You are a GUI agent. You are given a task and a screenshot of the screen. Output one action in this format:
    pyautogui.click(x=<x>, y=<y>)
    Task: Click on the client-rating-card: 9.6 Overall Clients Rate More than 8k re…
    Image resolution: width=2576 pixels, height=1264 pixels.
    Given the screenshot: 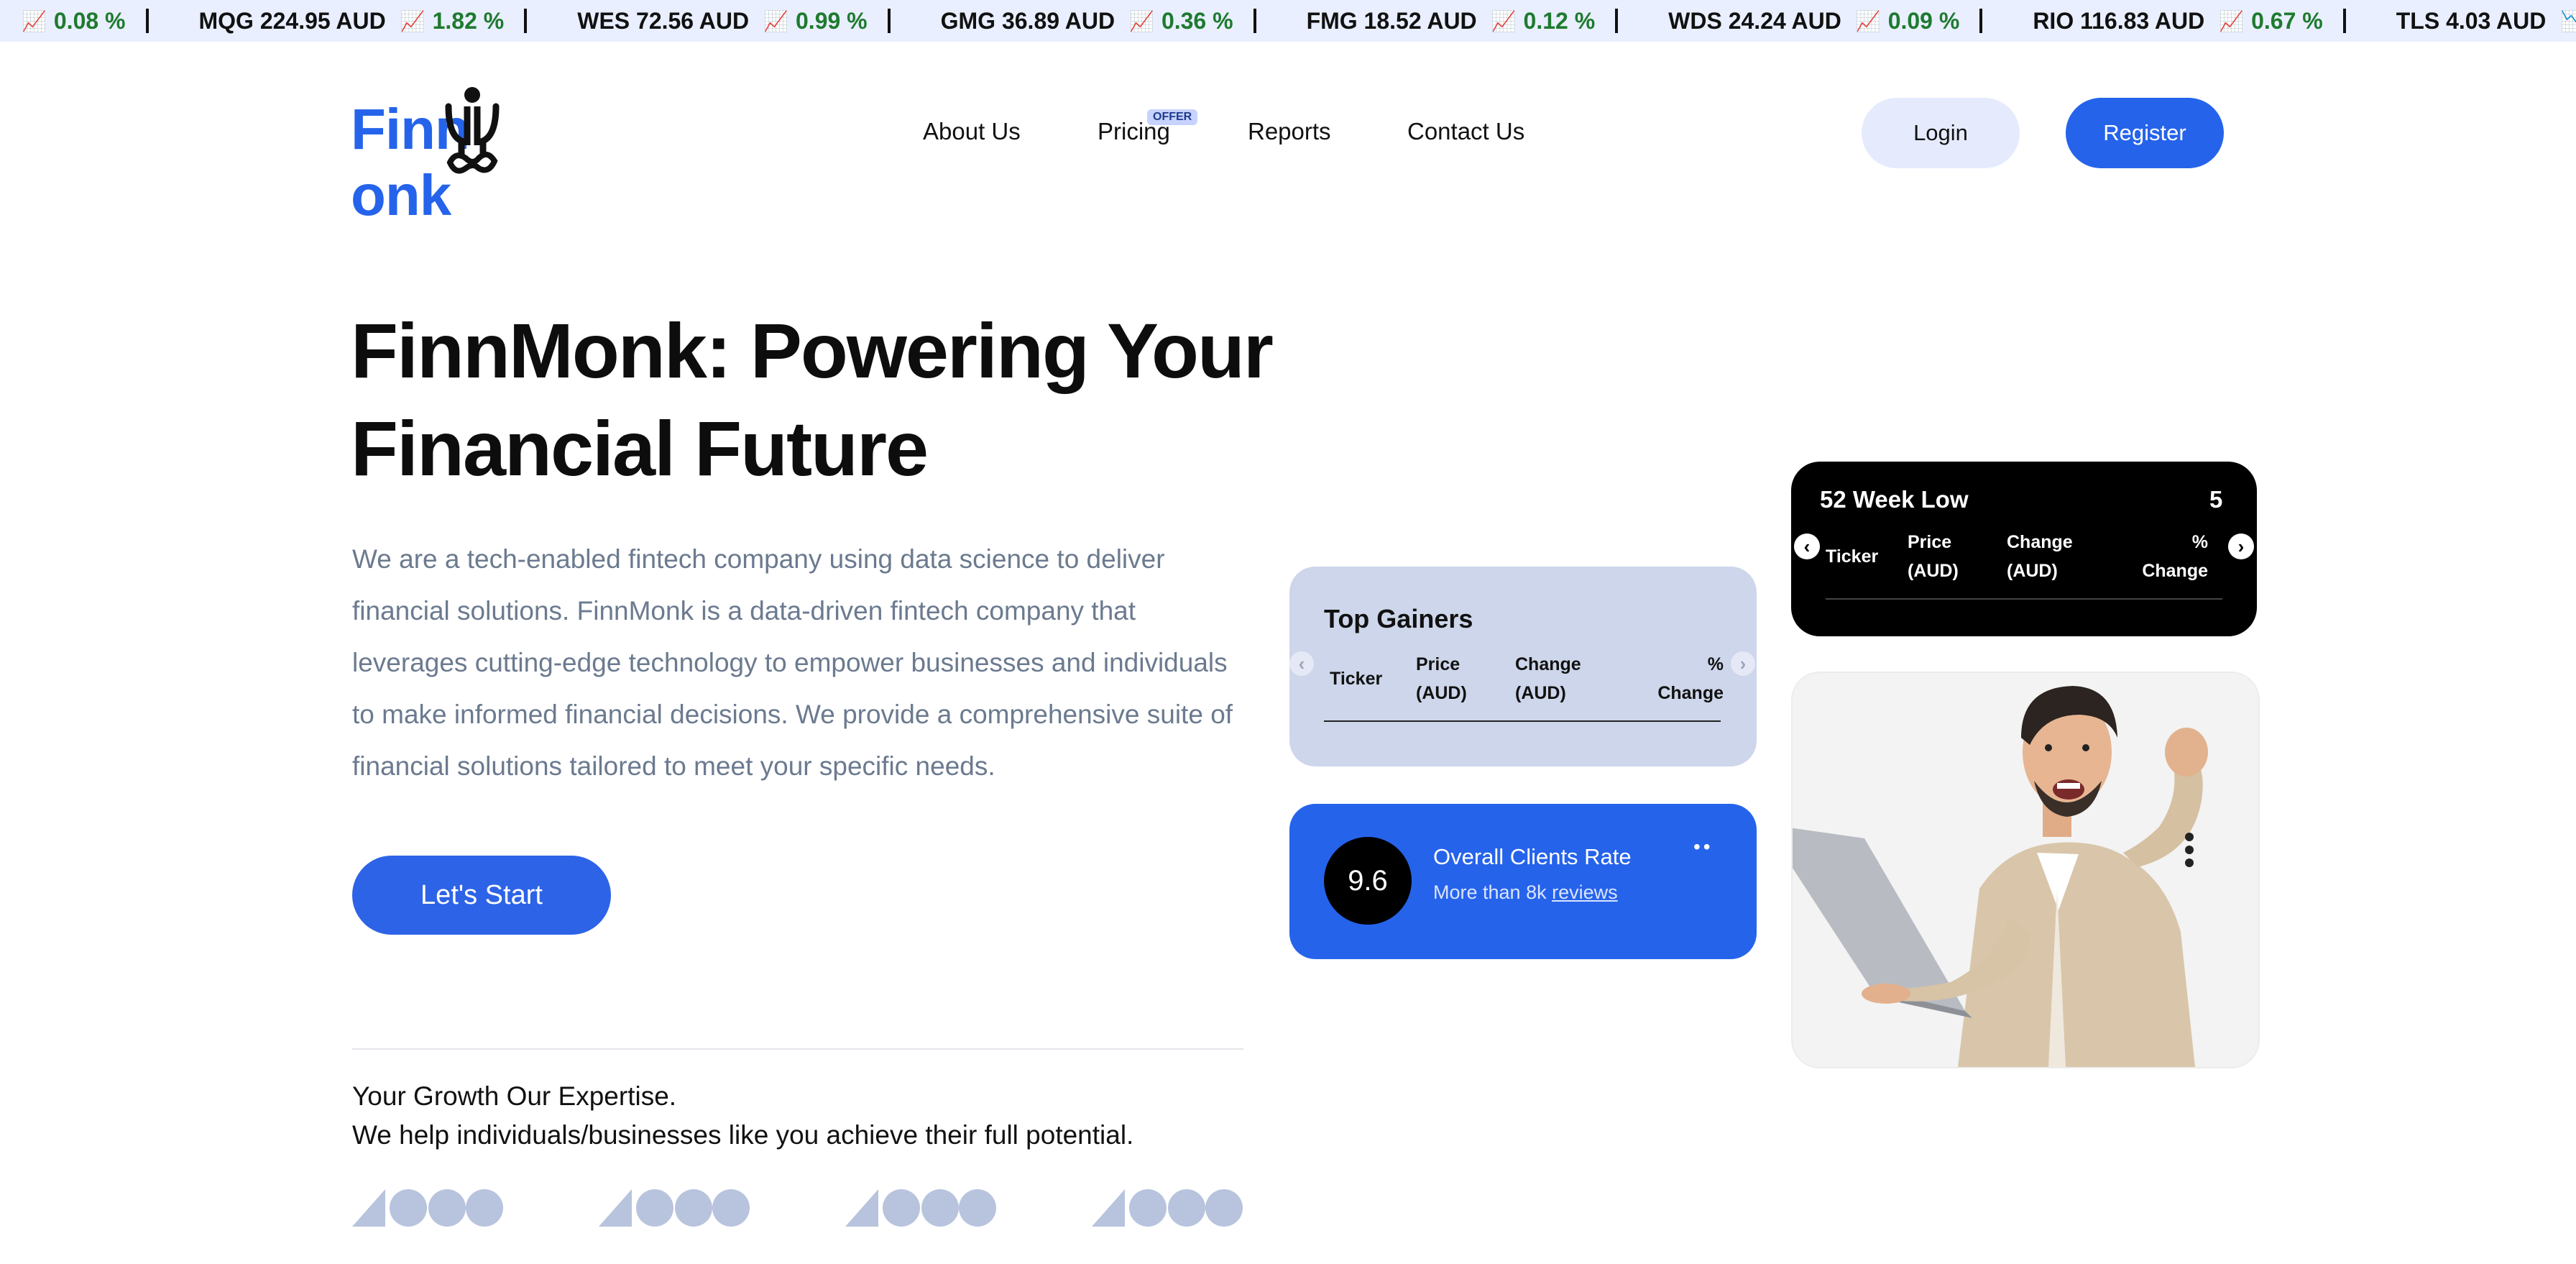 What is the action you would take?
    pyautogui.click(x=1523, y=882)
    